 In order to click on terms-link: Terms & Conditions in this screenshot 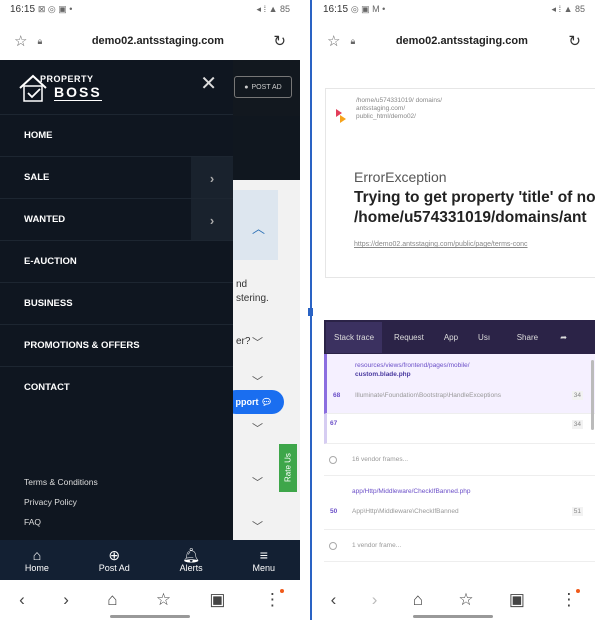, I will do `click(61, 482)`.